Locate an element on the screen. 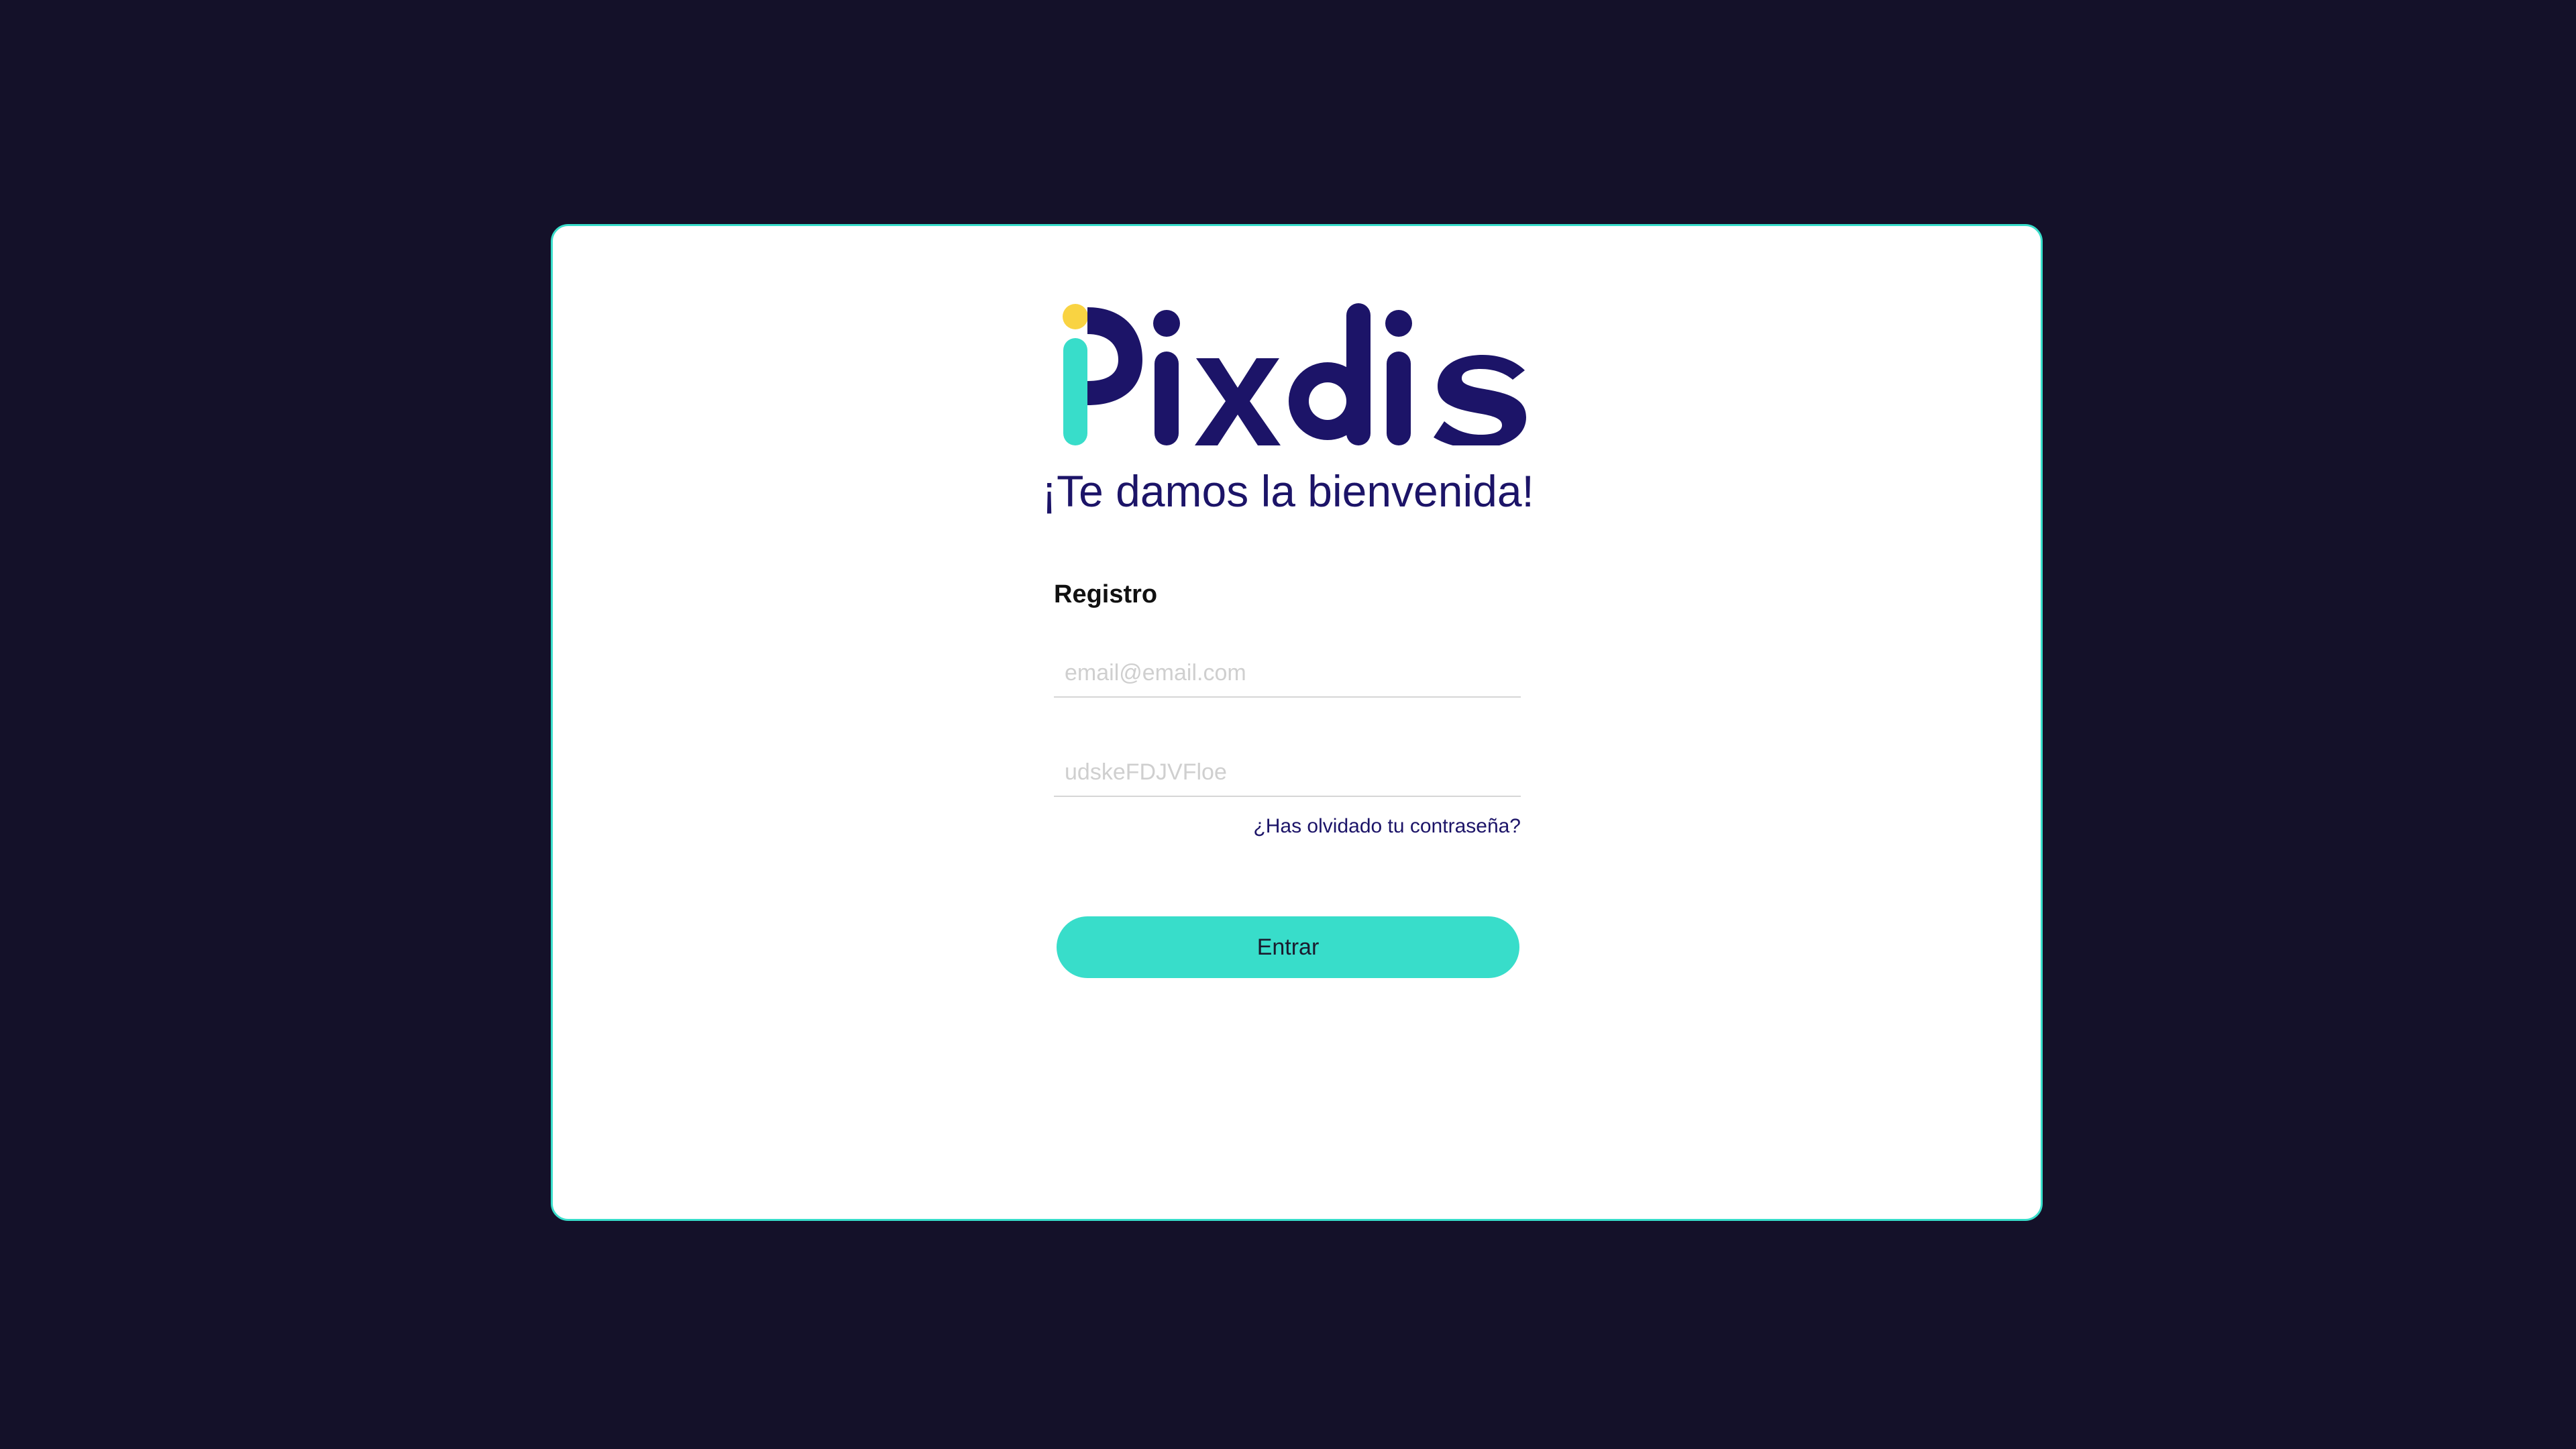 The height and width of the screenshot is (1449, 2576). password-field-wrapper is located at coordinates (1287, 773).